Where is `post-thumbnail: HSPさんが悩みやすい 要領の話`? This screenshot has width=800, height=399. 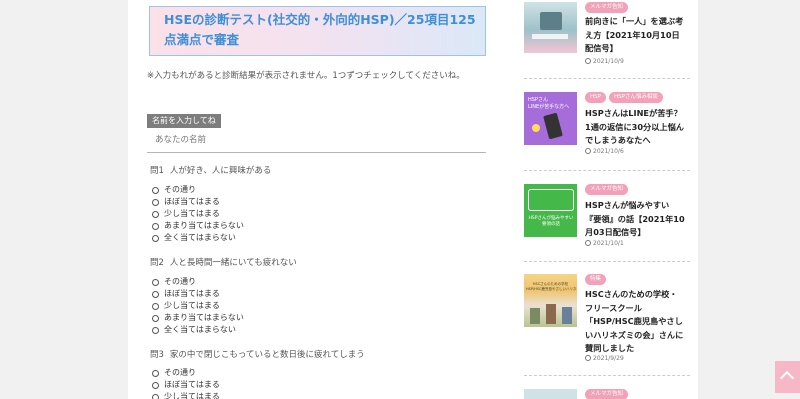 post-thumbnail: HSPさんが悩みやすい 要領の話 is located at coordinates (550, 210).